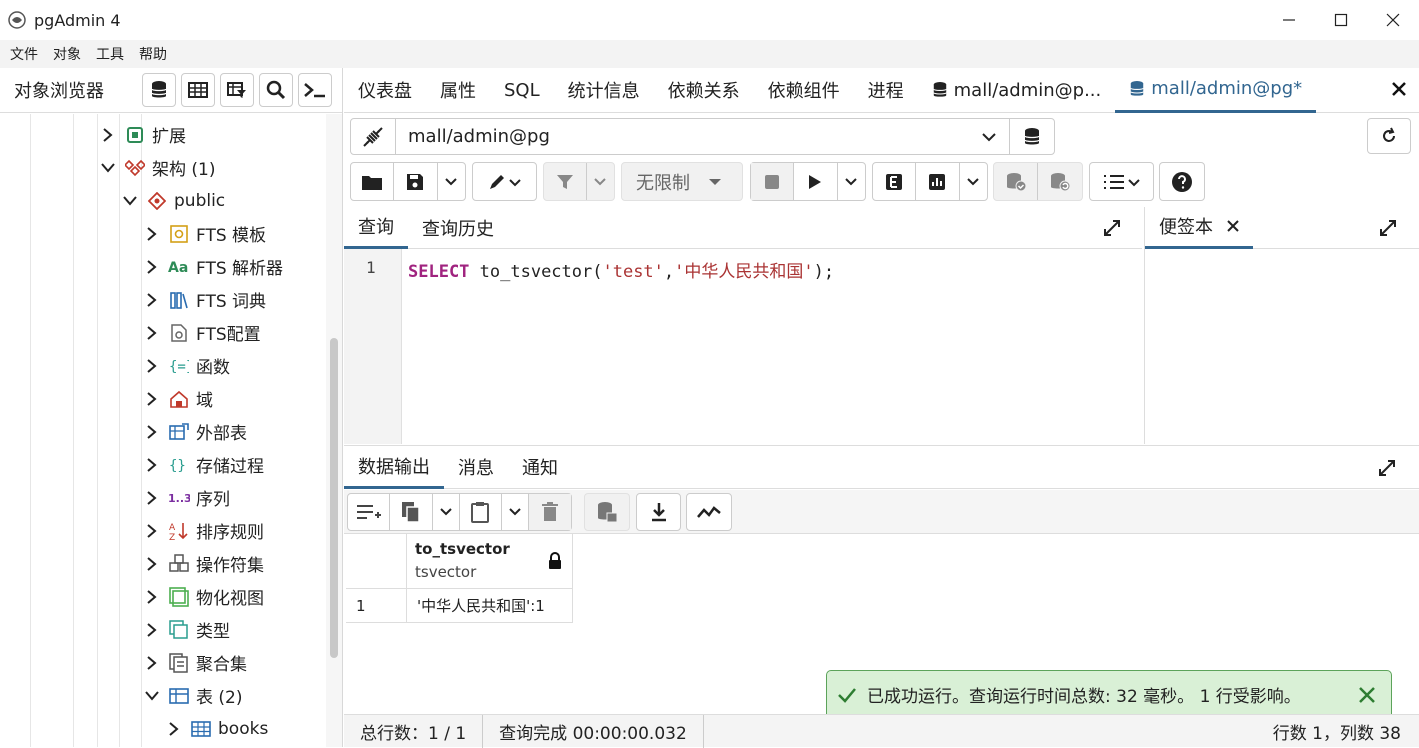  Describe the element at coordinates (773, 181) in the screenshot. I see `stop-button` at that location.